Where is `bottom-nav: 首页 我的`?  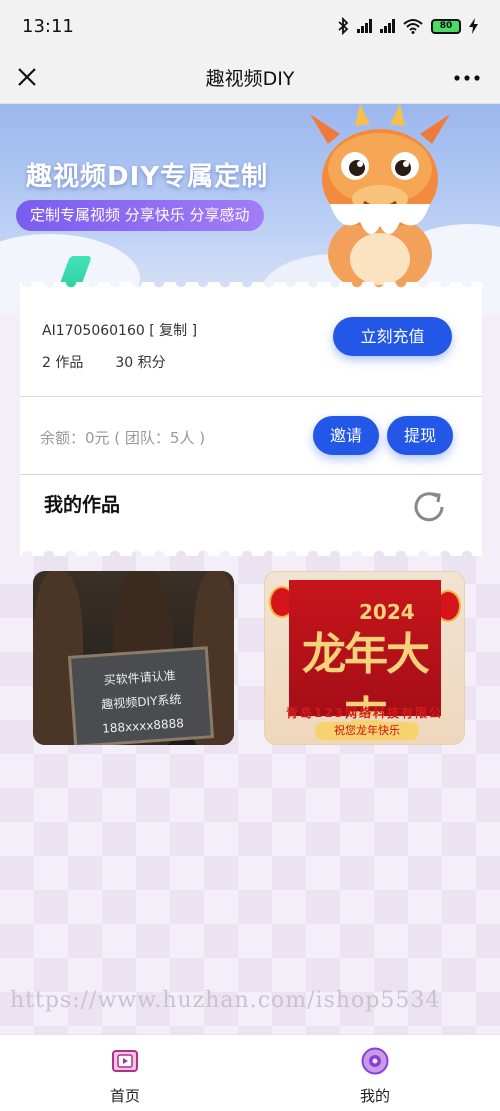
bottom-nav: 首页 我的 is located at coordinates (250, 1072).